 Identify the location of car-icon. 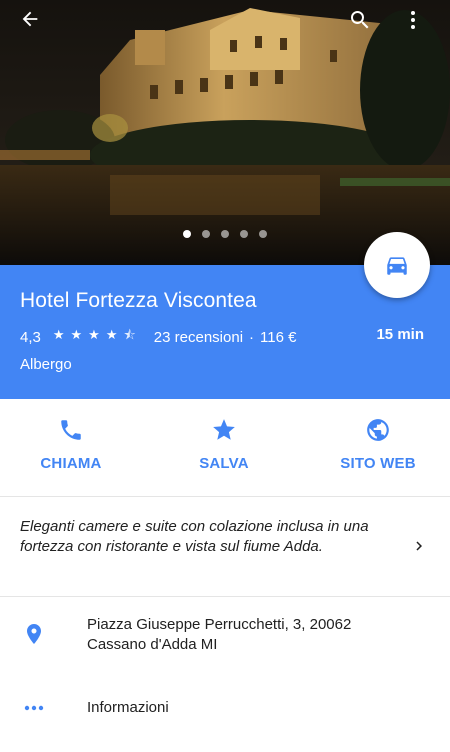
(397, 266).